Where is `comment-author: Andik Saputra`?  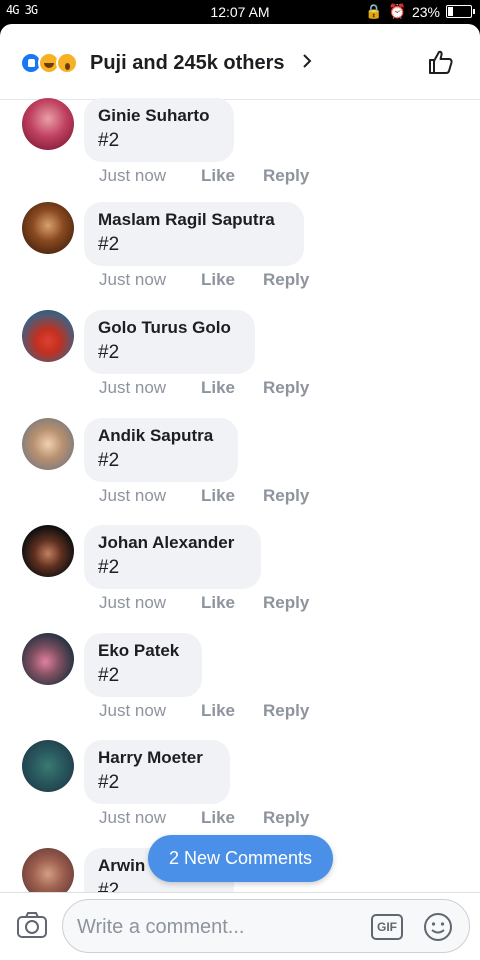 comment-author: Andik Saputra is located at coordinates (161, 436).